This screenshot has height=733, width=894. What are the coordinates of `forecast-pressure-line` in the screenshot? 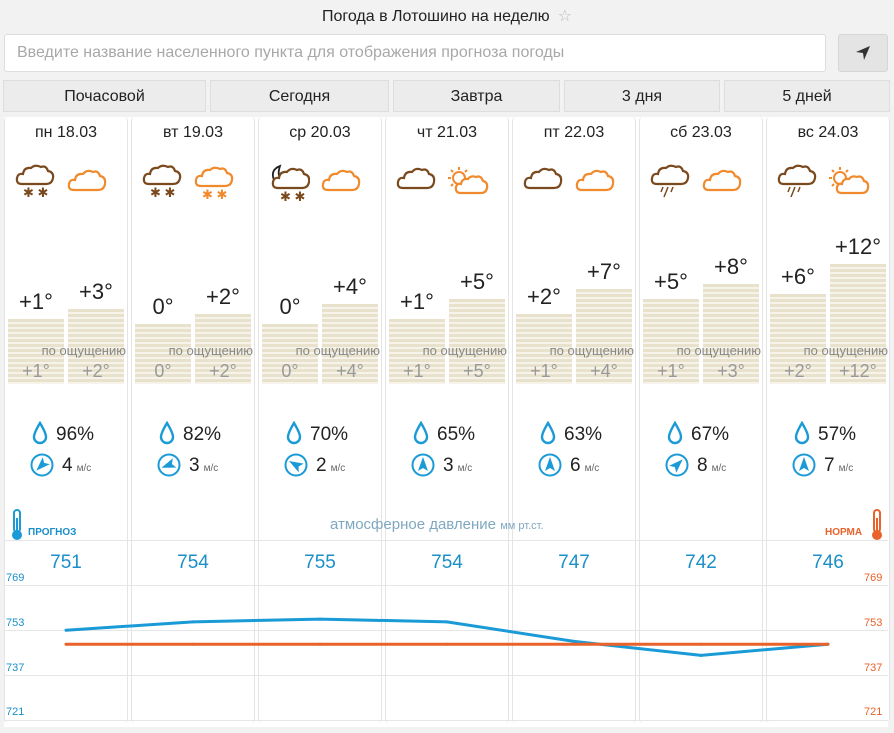 It's located at (447, 637).